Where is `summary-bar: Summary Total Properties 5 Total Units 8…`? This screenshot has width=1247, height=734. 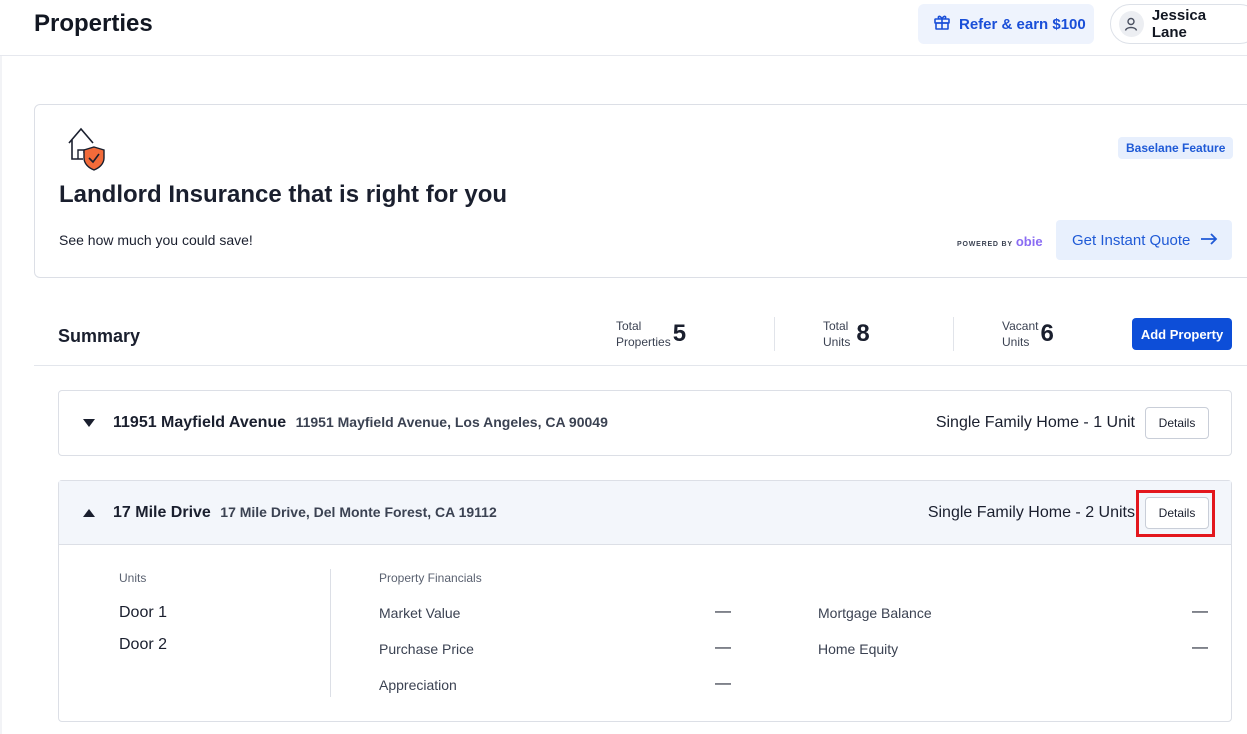
summary-bar: Summary Total Properties 5 Total Units 8… is located at coordinates (640, 335).